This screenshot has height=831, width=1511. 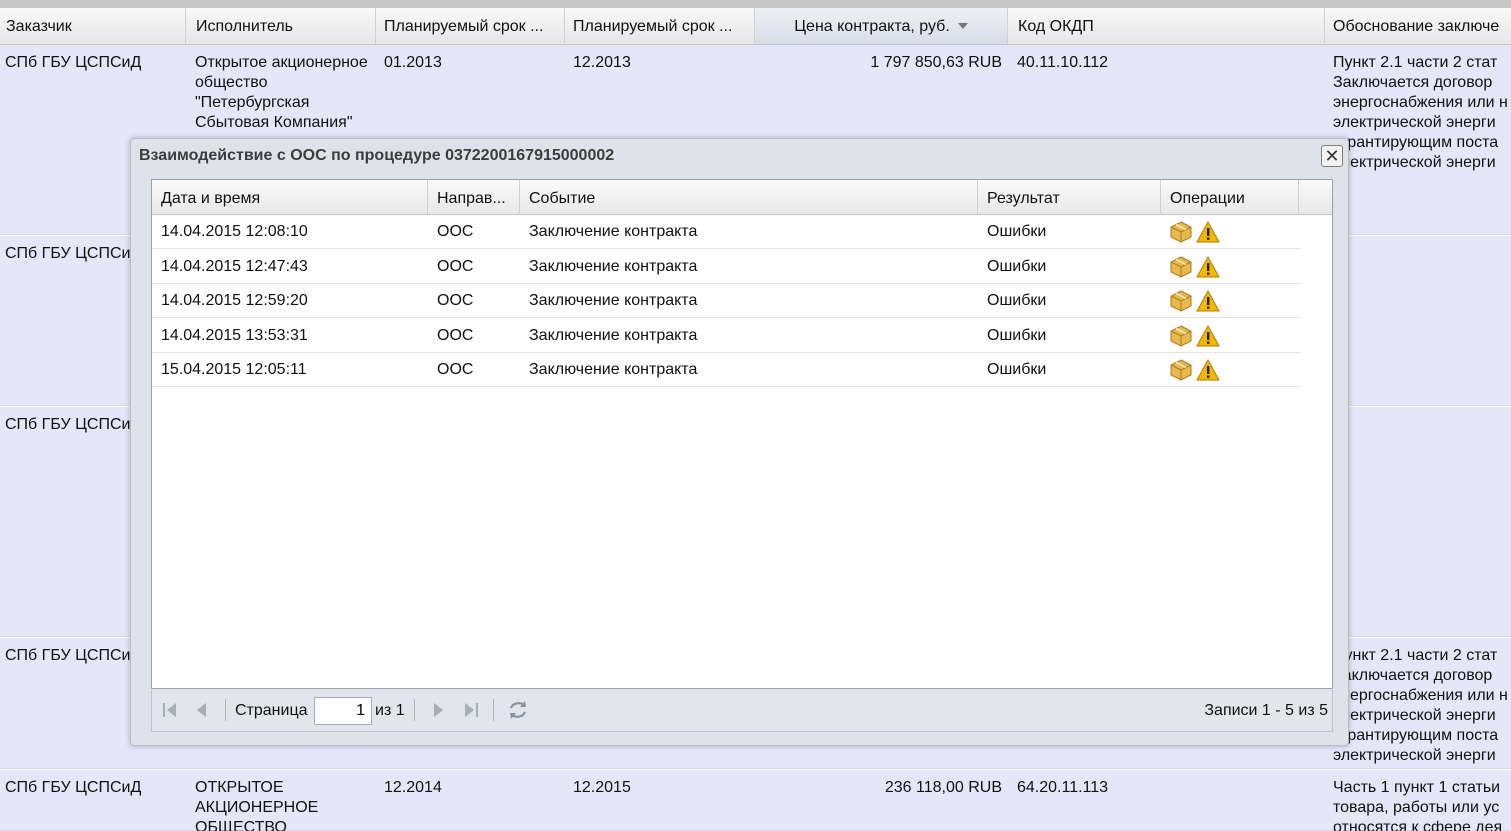 I want to click on page-number-input, so click(x=343, y=711).